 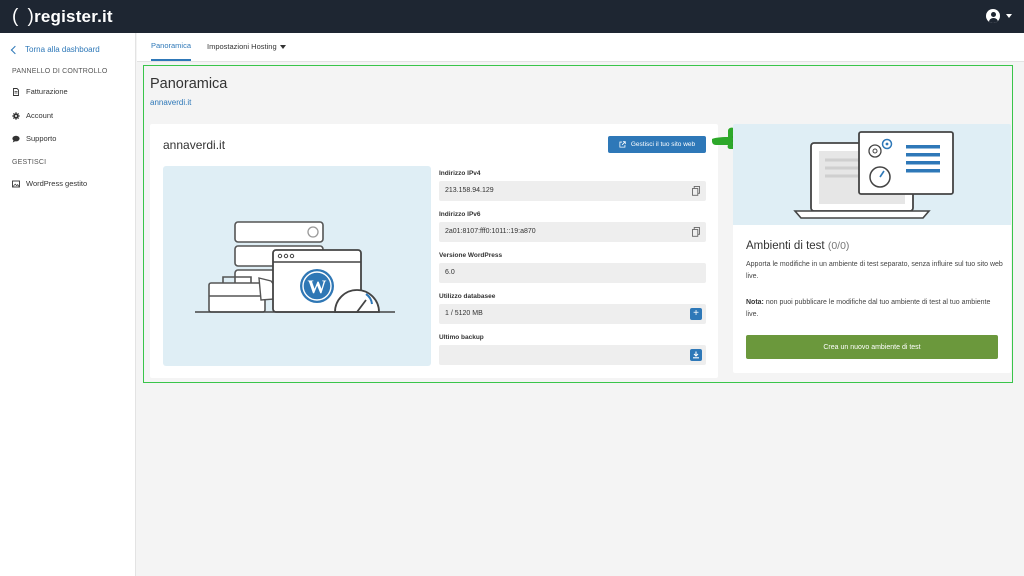 I want to click on last-backup-label: Ultimo backup, so click(x=461, y=337).